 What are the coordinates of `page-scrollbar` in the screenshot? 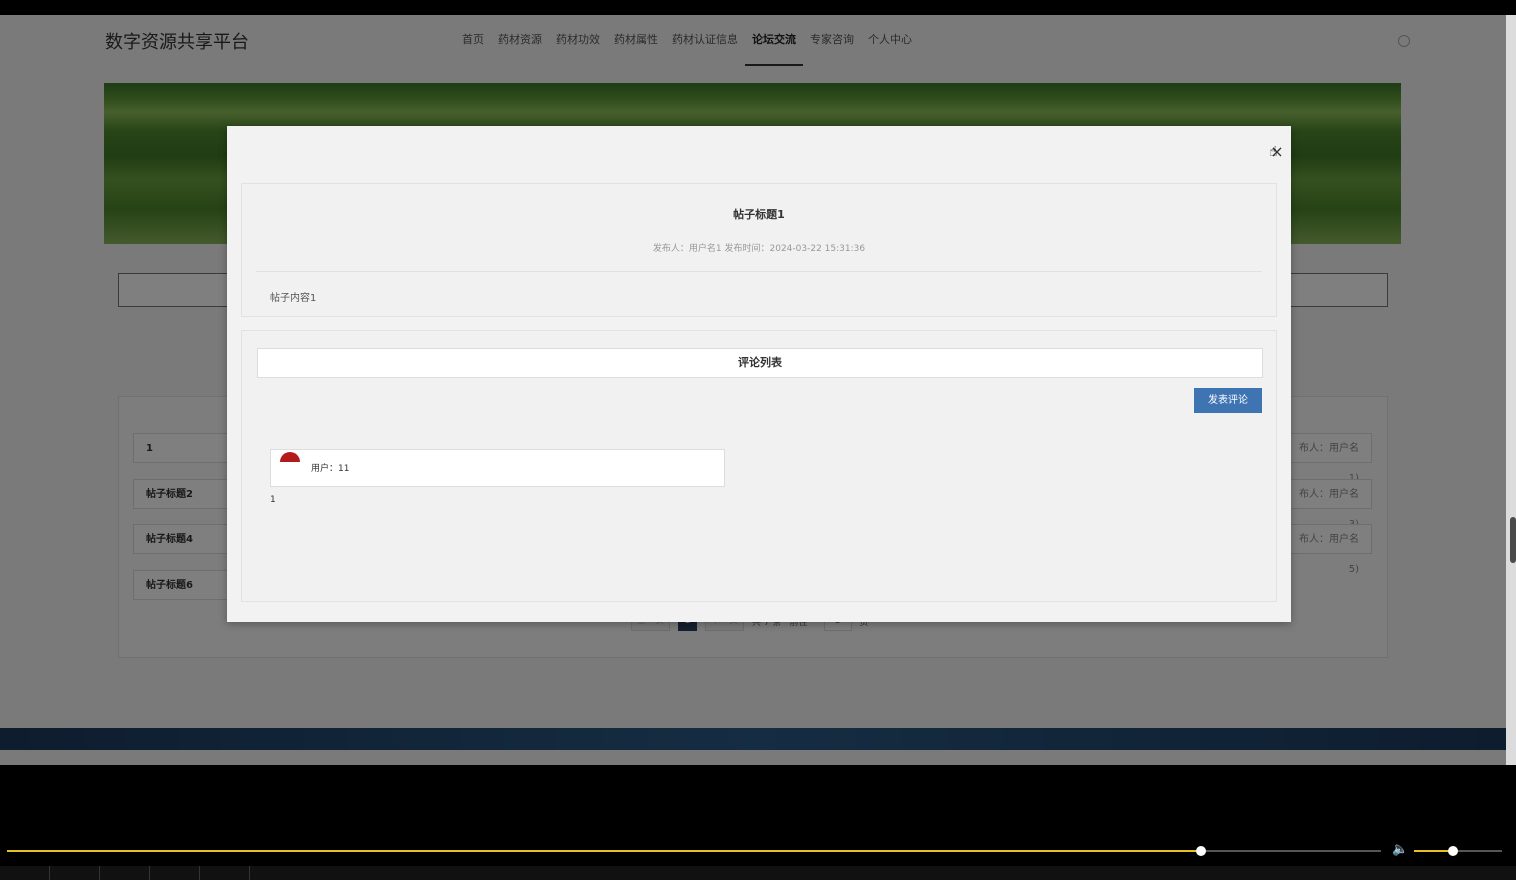 It's located at (1511, 390).